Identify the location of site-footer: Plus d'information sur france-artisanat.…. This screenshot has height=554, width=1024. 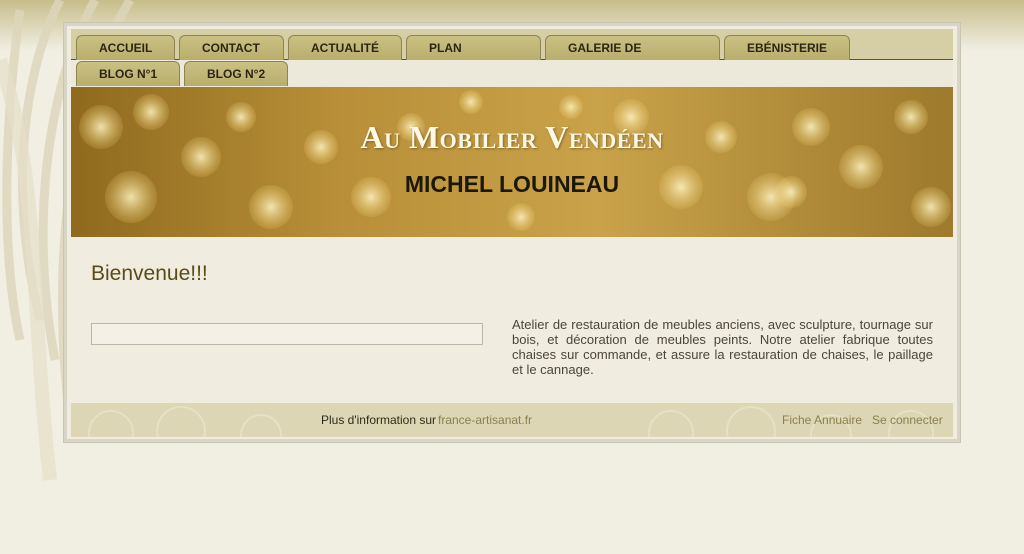
(512, 420).